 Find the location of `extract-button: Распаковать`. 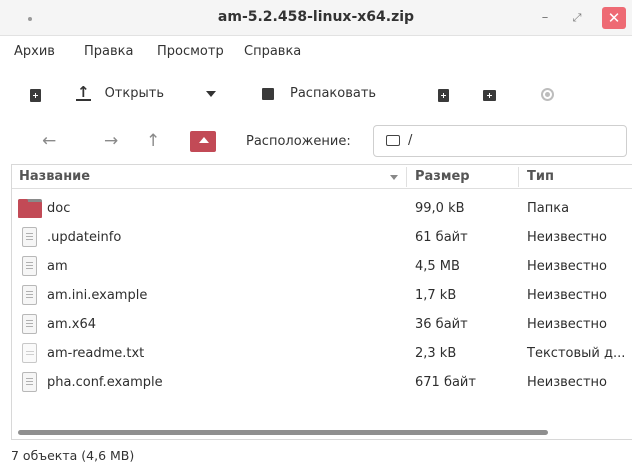

extract-button: Распаковать is located at coordinates (319, 93).